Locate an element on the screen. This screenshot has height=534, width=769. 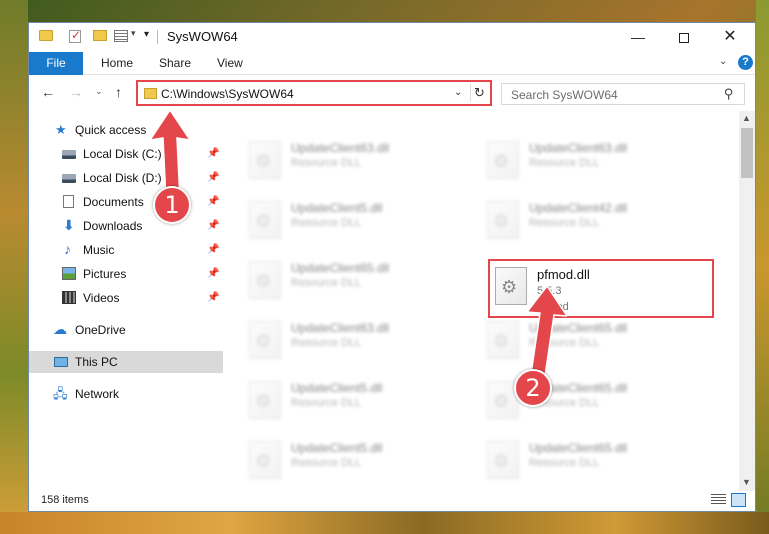
network-icon: 🖧 is located at coordinates (60, 393).